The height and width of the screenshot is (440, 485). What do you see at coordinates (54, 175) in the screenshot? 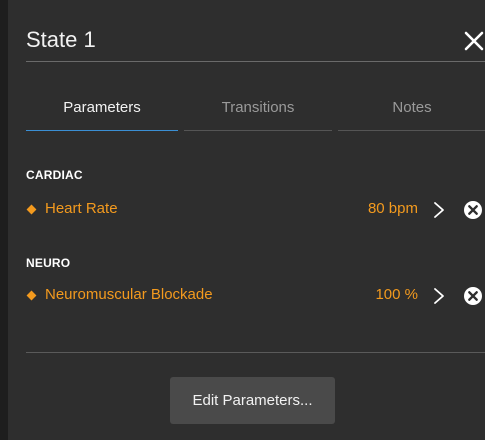
I see `section-title-cardiac: CARDIAC` at bounding box center [54, 175].